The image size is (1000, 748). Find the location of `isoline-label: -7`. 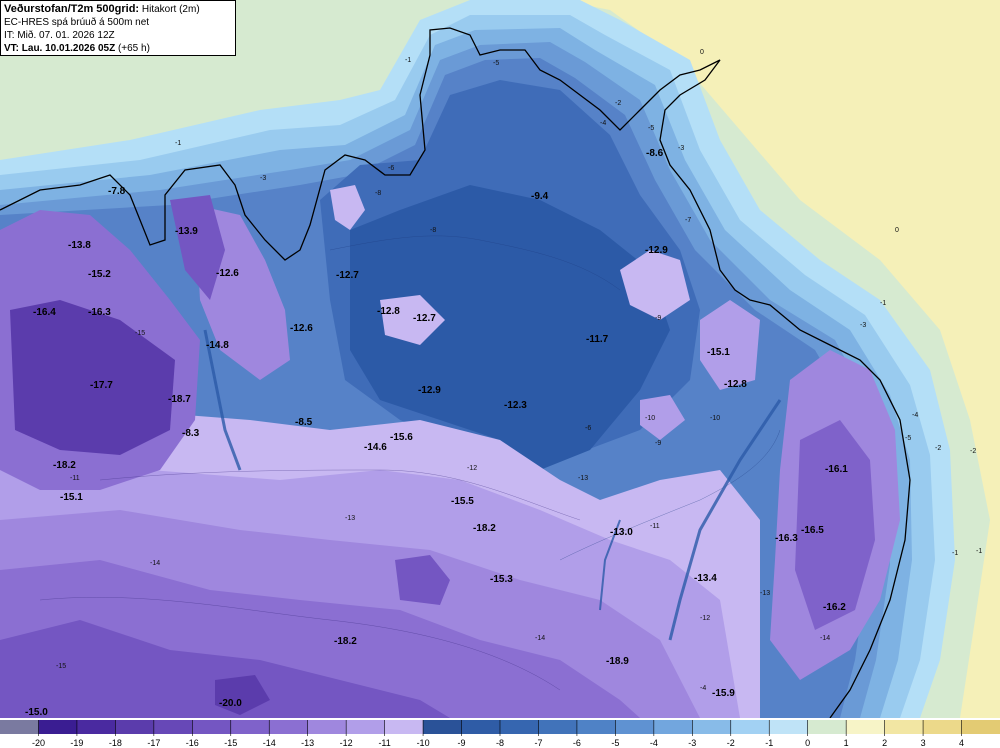

isoline-label: -7 is located at coordinates (688, 220).